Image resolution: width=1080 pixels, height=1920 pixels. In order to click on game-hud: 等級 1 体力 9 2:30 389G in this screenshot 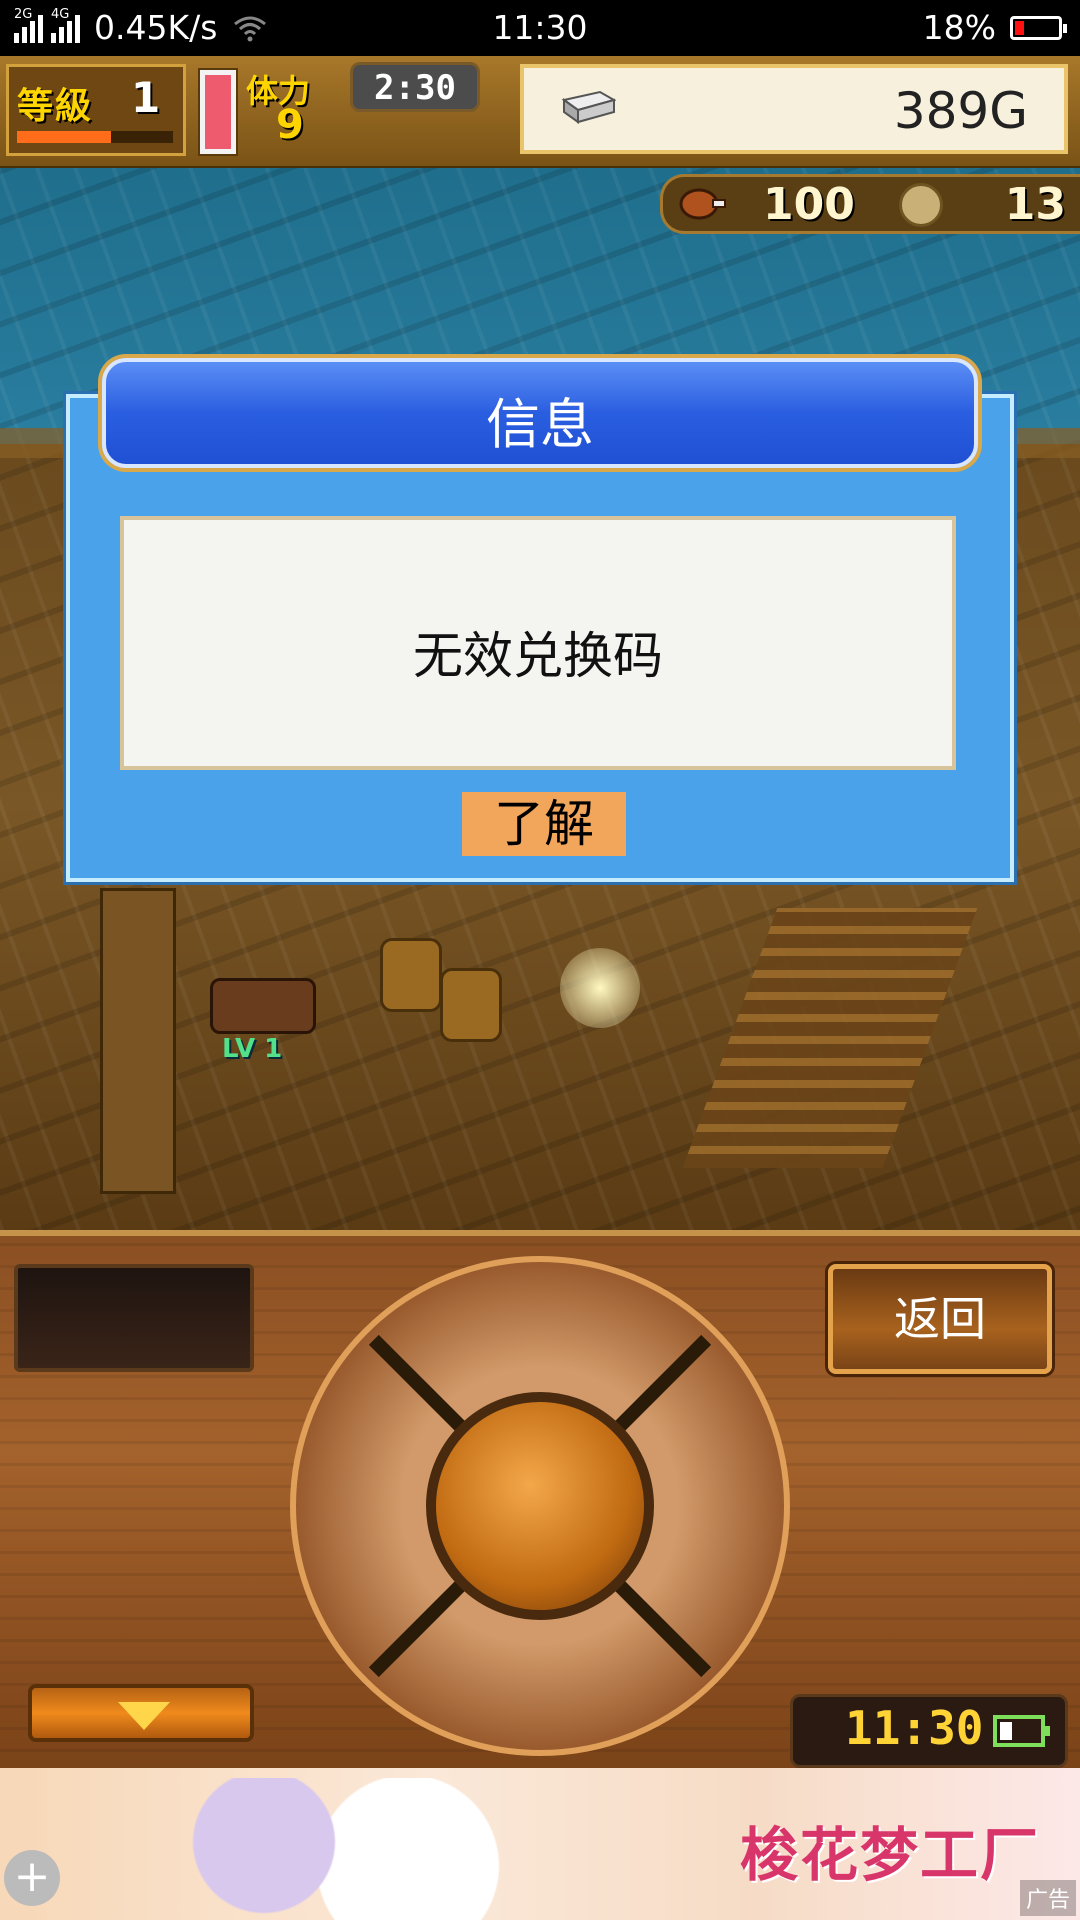, I will do `click(540, 113)`.